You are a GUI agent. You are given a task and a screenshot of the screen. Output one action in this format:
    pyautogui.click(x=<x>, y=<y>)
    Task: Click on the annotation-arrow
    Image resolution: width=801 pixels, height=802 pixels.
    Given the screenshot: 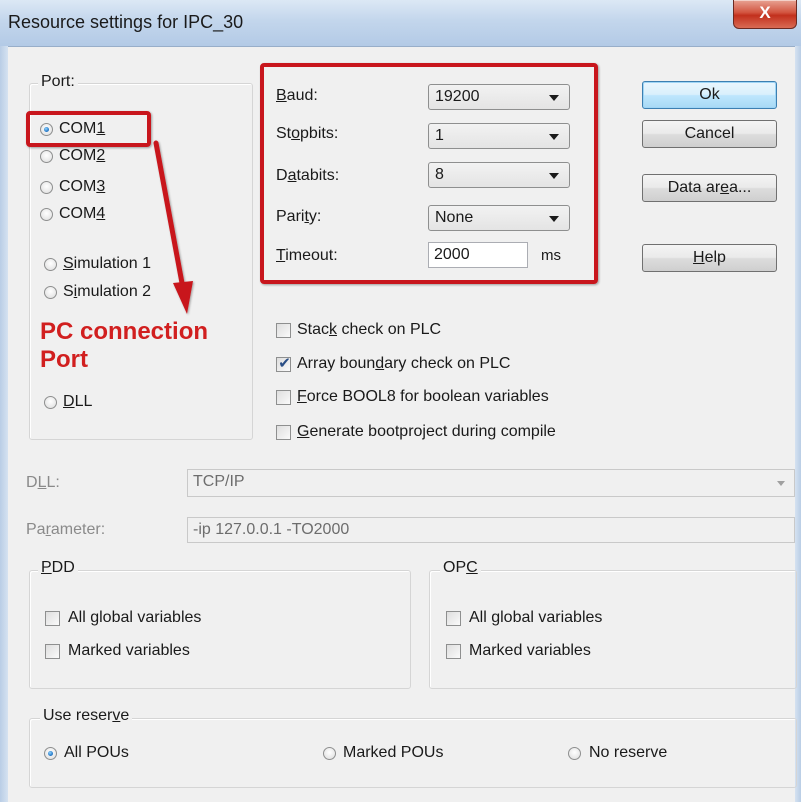 What is the action you would take?
    pyautogui.click(x=173, y=227)
    